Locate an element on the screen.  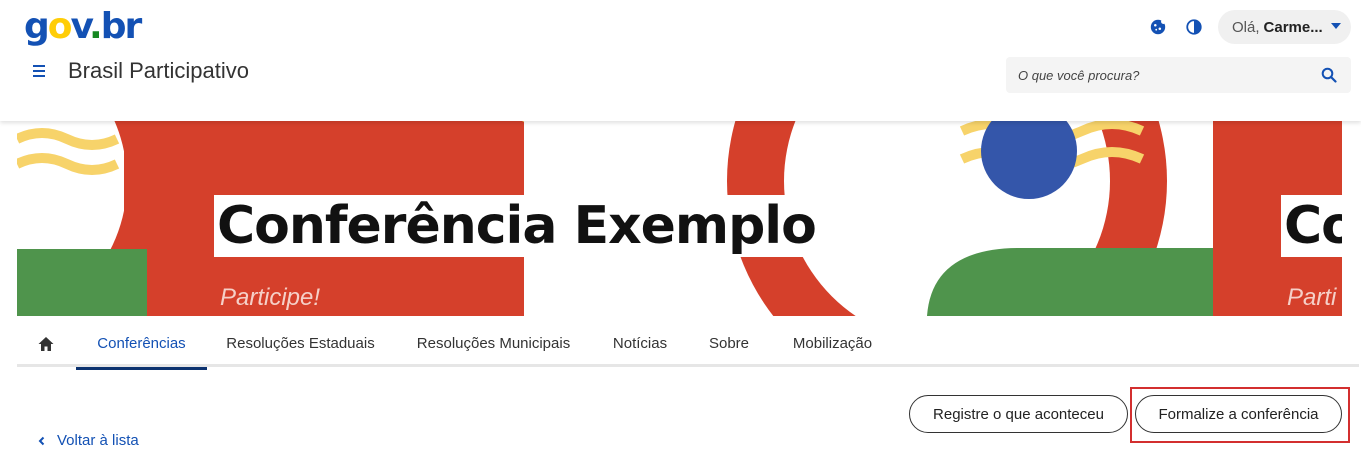
logo-letter-o: o is located at coordinates (60, 26).